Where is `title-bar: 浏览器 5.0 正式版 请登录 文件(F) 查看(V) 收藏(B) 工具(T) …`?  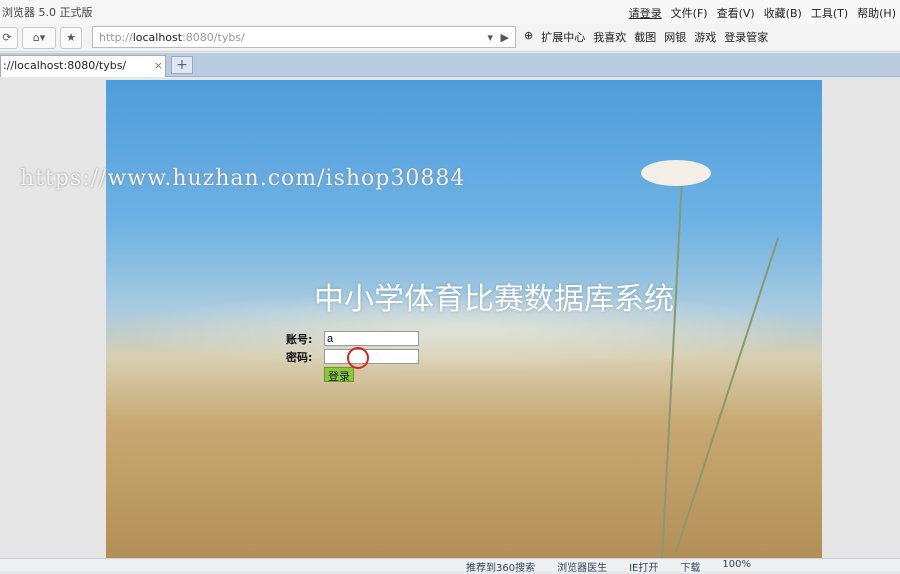
title-bar: 浏览器 5.0 正式版 请登录 文件(F) 查看(V) 收藏(B) 工具(T) … is located at coordinates (450, 12).